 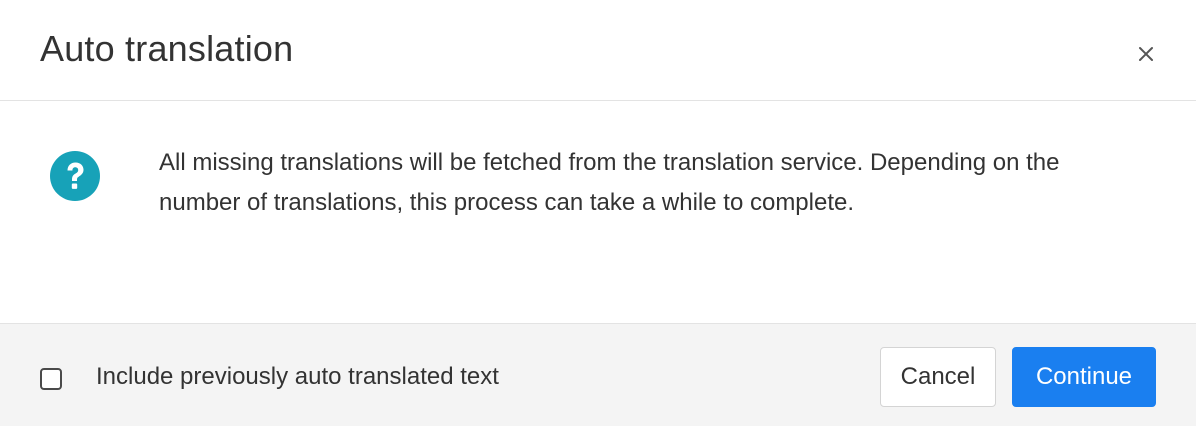 What do you see at coordinates (51, 378) in the screenshot?
I see `include-auto-translated-checkbox` at bounding box center [51, 378].